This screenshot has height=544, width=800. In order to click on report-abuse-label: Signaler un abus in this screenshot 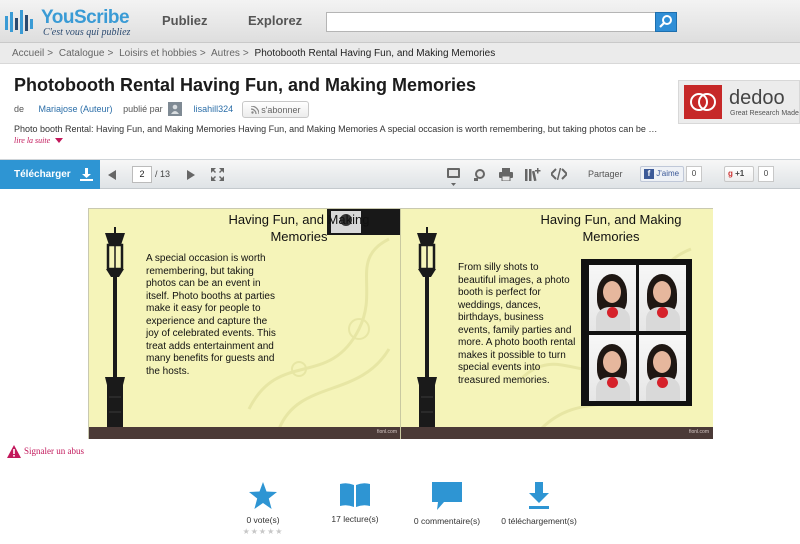, I will do `click(54, 451)`.